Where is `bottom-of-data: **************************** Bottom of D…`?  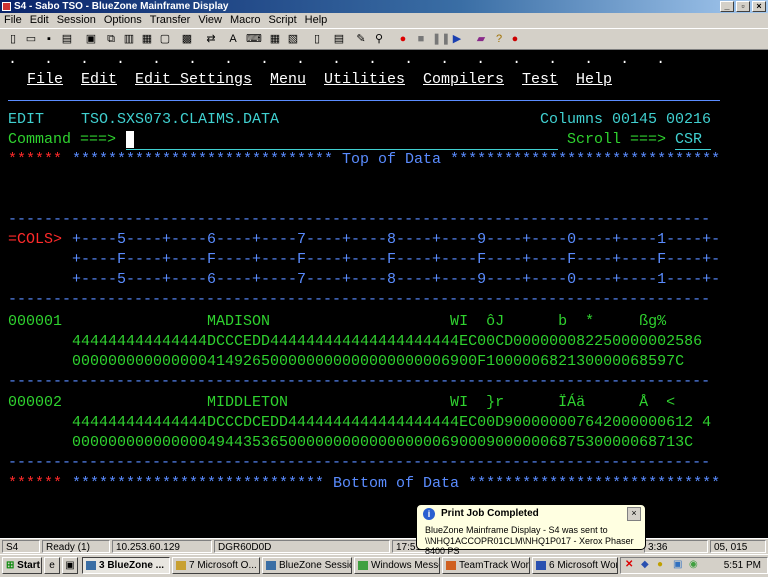
bottom-of-data: **************************** Bottom of D… is located at coordinates (396, 483).